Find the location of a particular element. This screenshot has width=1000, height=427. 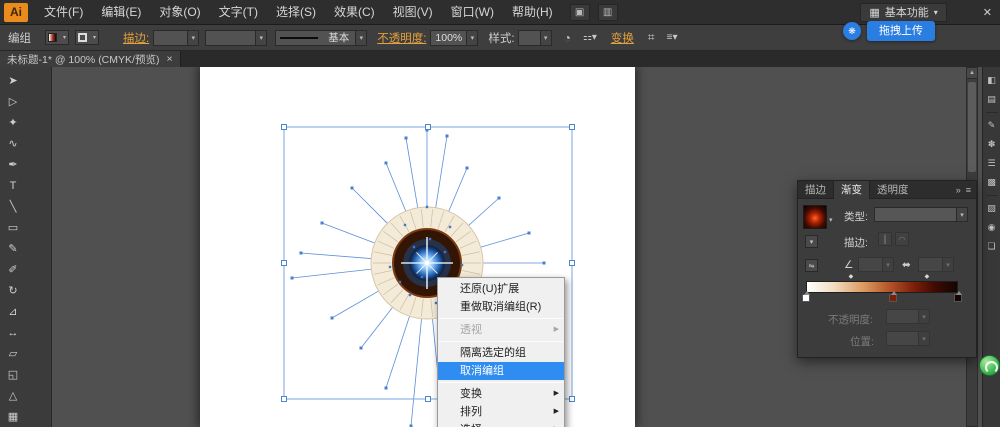

appearance-panel-icon: ◉ is located at coordinates (991, 227).